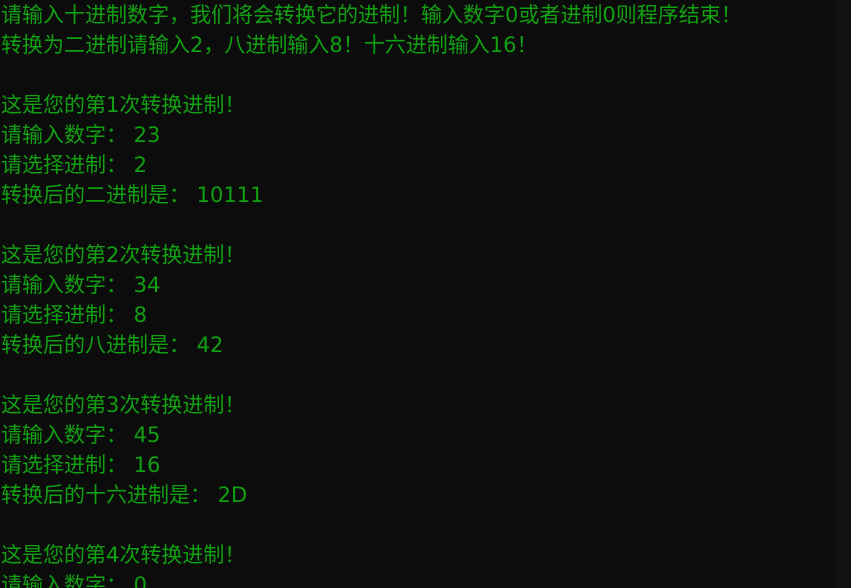 The width and height of the screenshot is (851, 588). I want to click on console-line-result-1: 转换后的二进制是： 10111, so click(132, 195).